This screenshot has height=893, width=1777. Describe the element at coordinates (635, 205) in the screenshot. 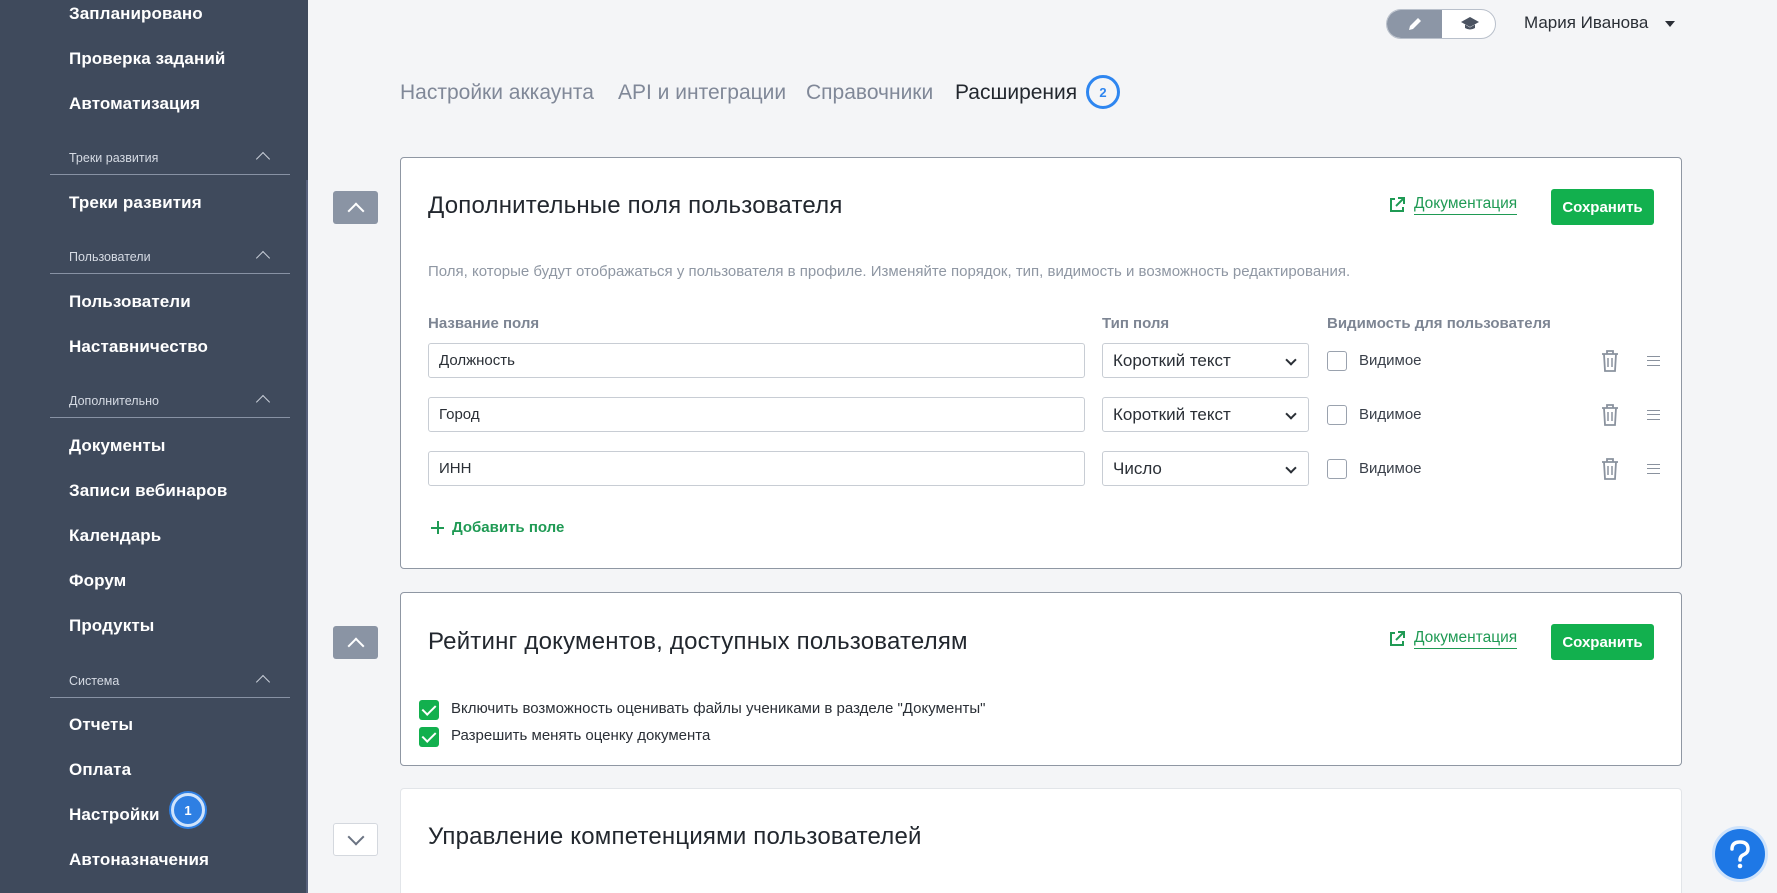

I see `card-title: Дополнительные поля пользователя` at that location.